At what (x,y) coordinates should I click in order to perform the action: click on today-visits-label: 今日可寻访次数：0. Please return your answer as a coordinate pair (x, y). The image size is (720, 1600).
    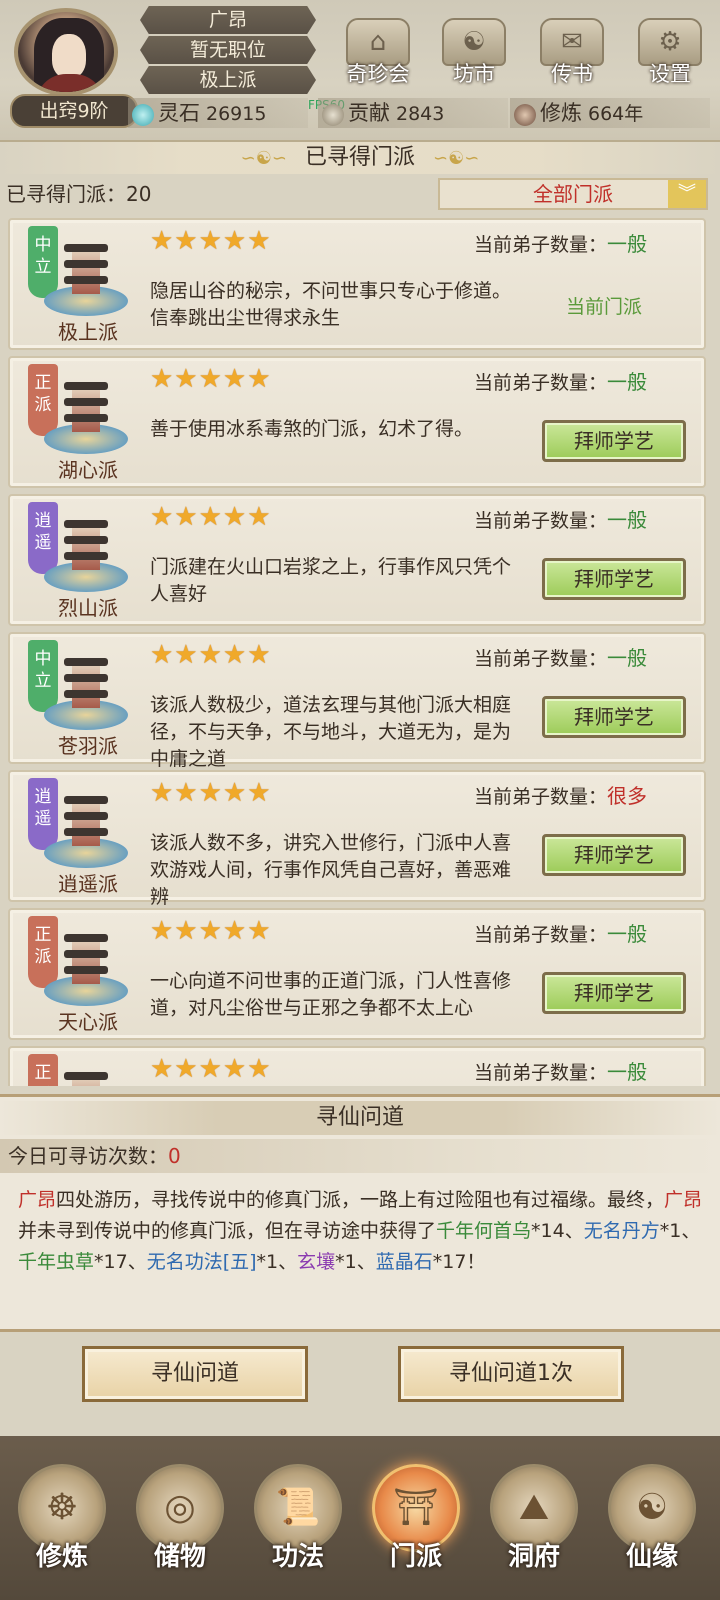
    Looking at the image, I should click on (94, 1156).